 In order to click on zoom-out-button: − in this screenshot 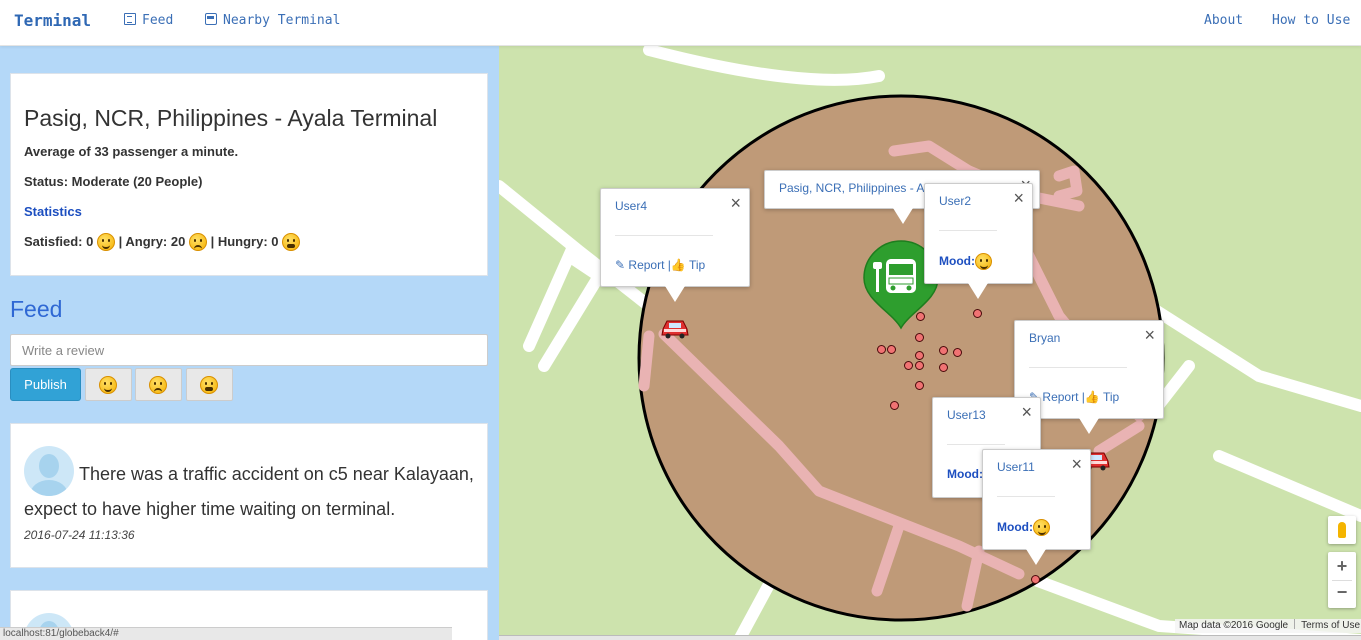, I will do `click(1342, 592)`.